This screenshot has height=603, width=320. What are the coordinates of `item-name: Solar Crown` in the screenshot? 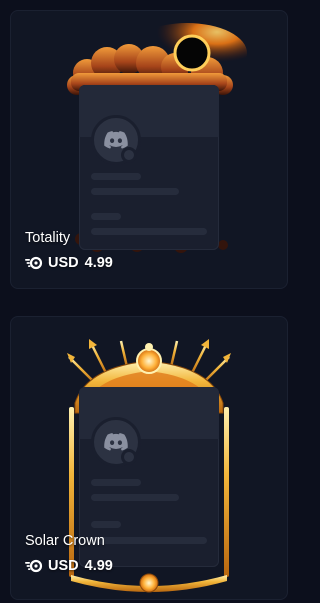 It's located at (65, 541).